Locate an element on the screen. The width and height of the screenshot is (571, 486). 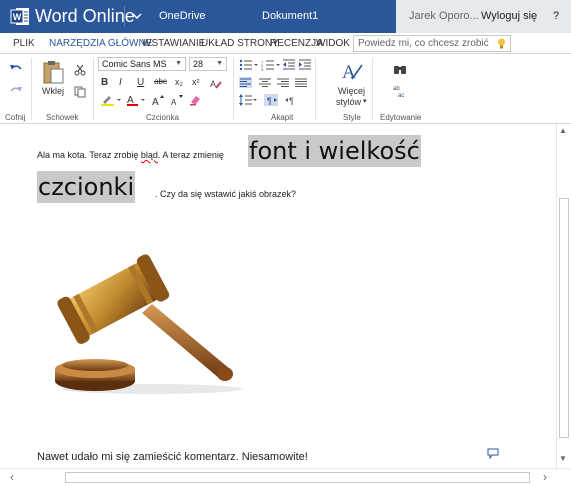
onedrive-link: OneDrive is located at coordinates (182, 16).